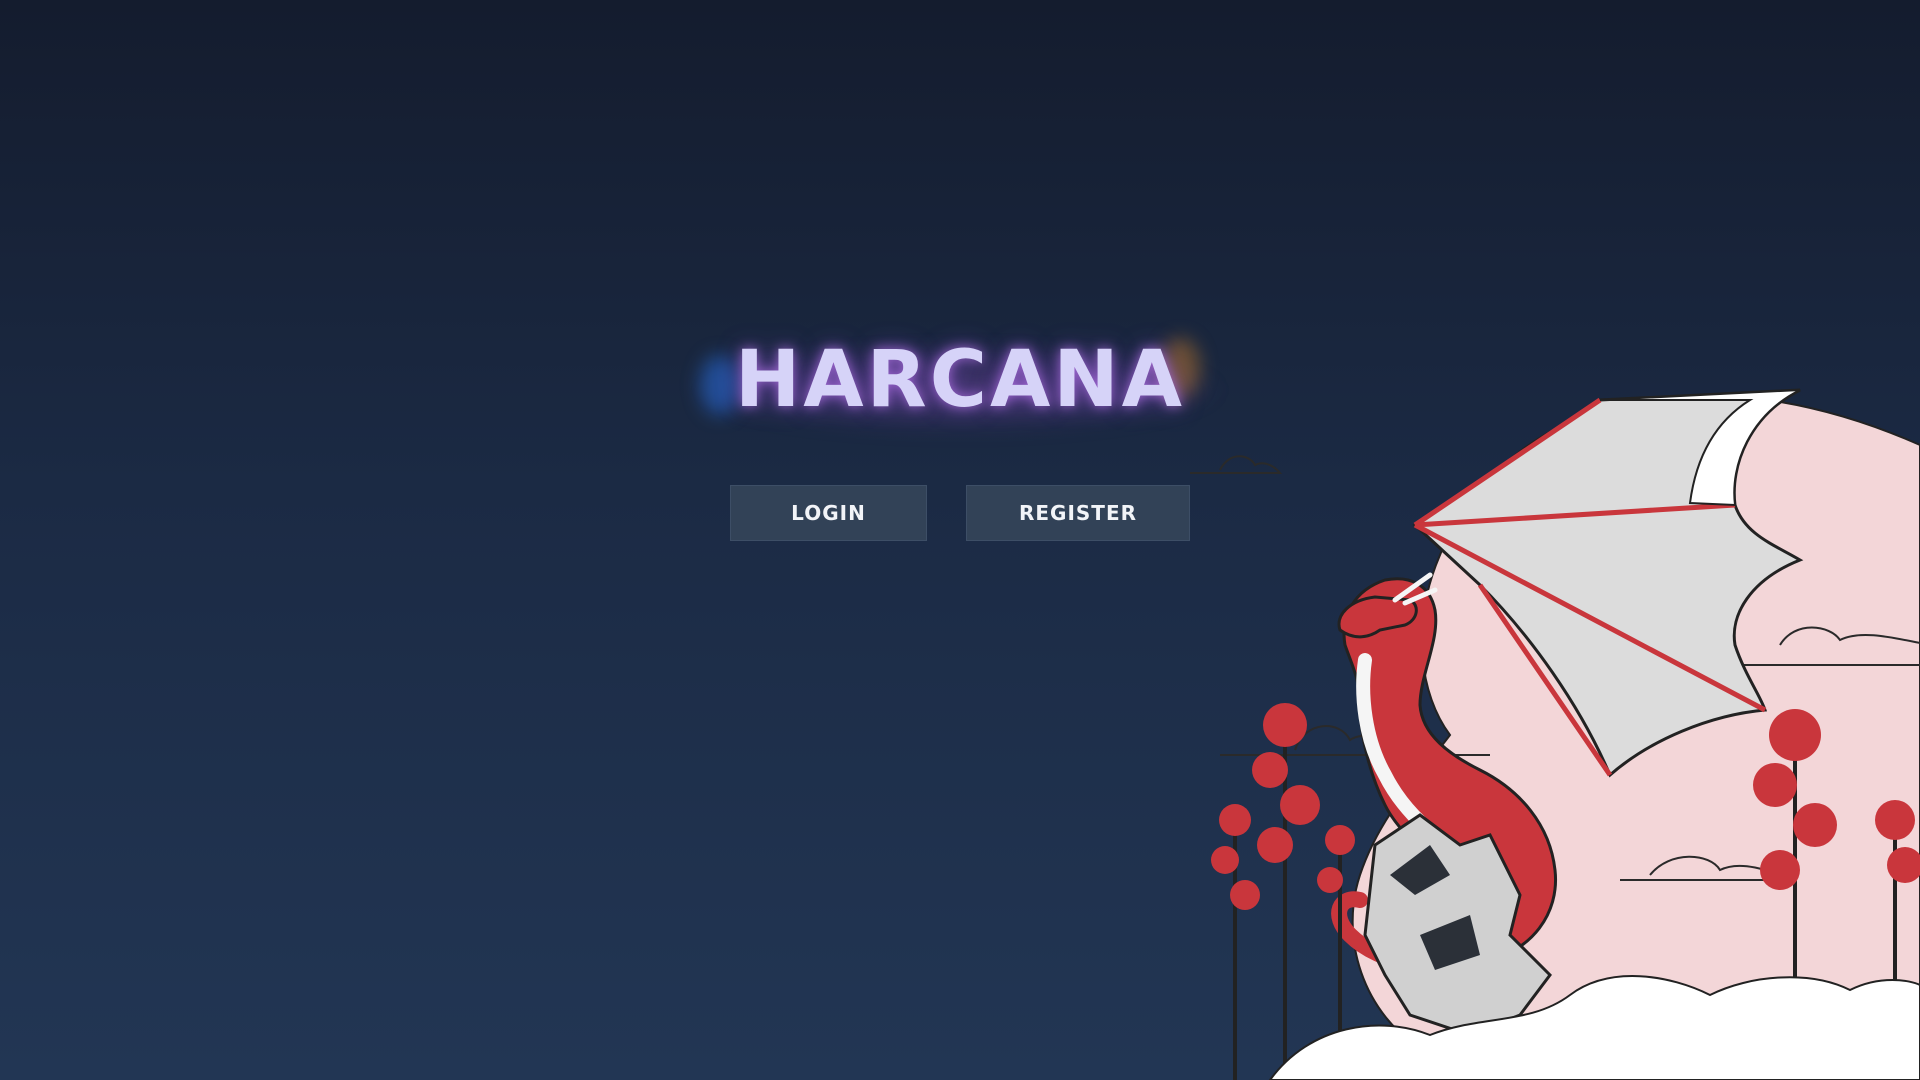  Describe the element at coordinates (1236, 464) in the screenshot. I see `cloud-left` at that location.